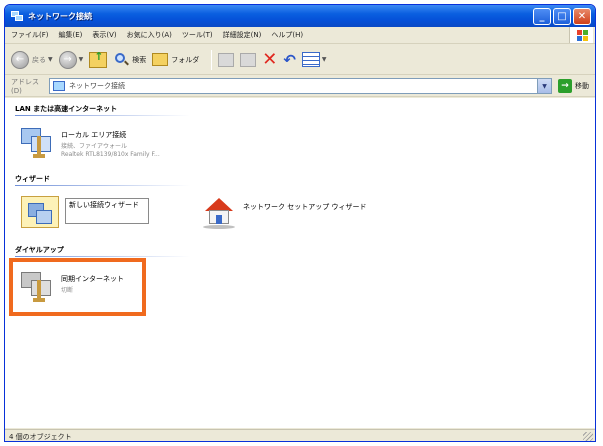  Describe the element at coordinates (197, 35) in the screenshot. I see `menu-tools: ツール(T)` at that location.